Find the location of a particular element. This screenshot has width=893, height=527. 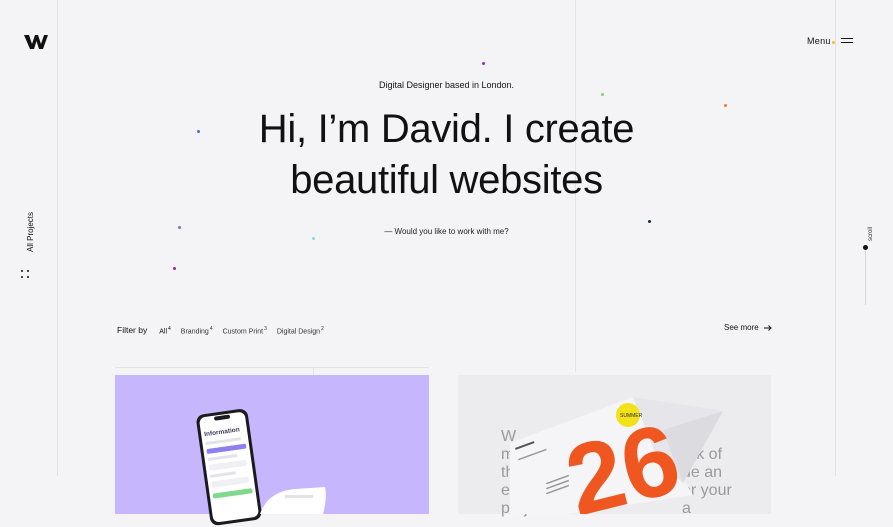

hamburger-icon is located at coordinates (842, 41).